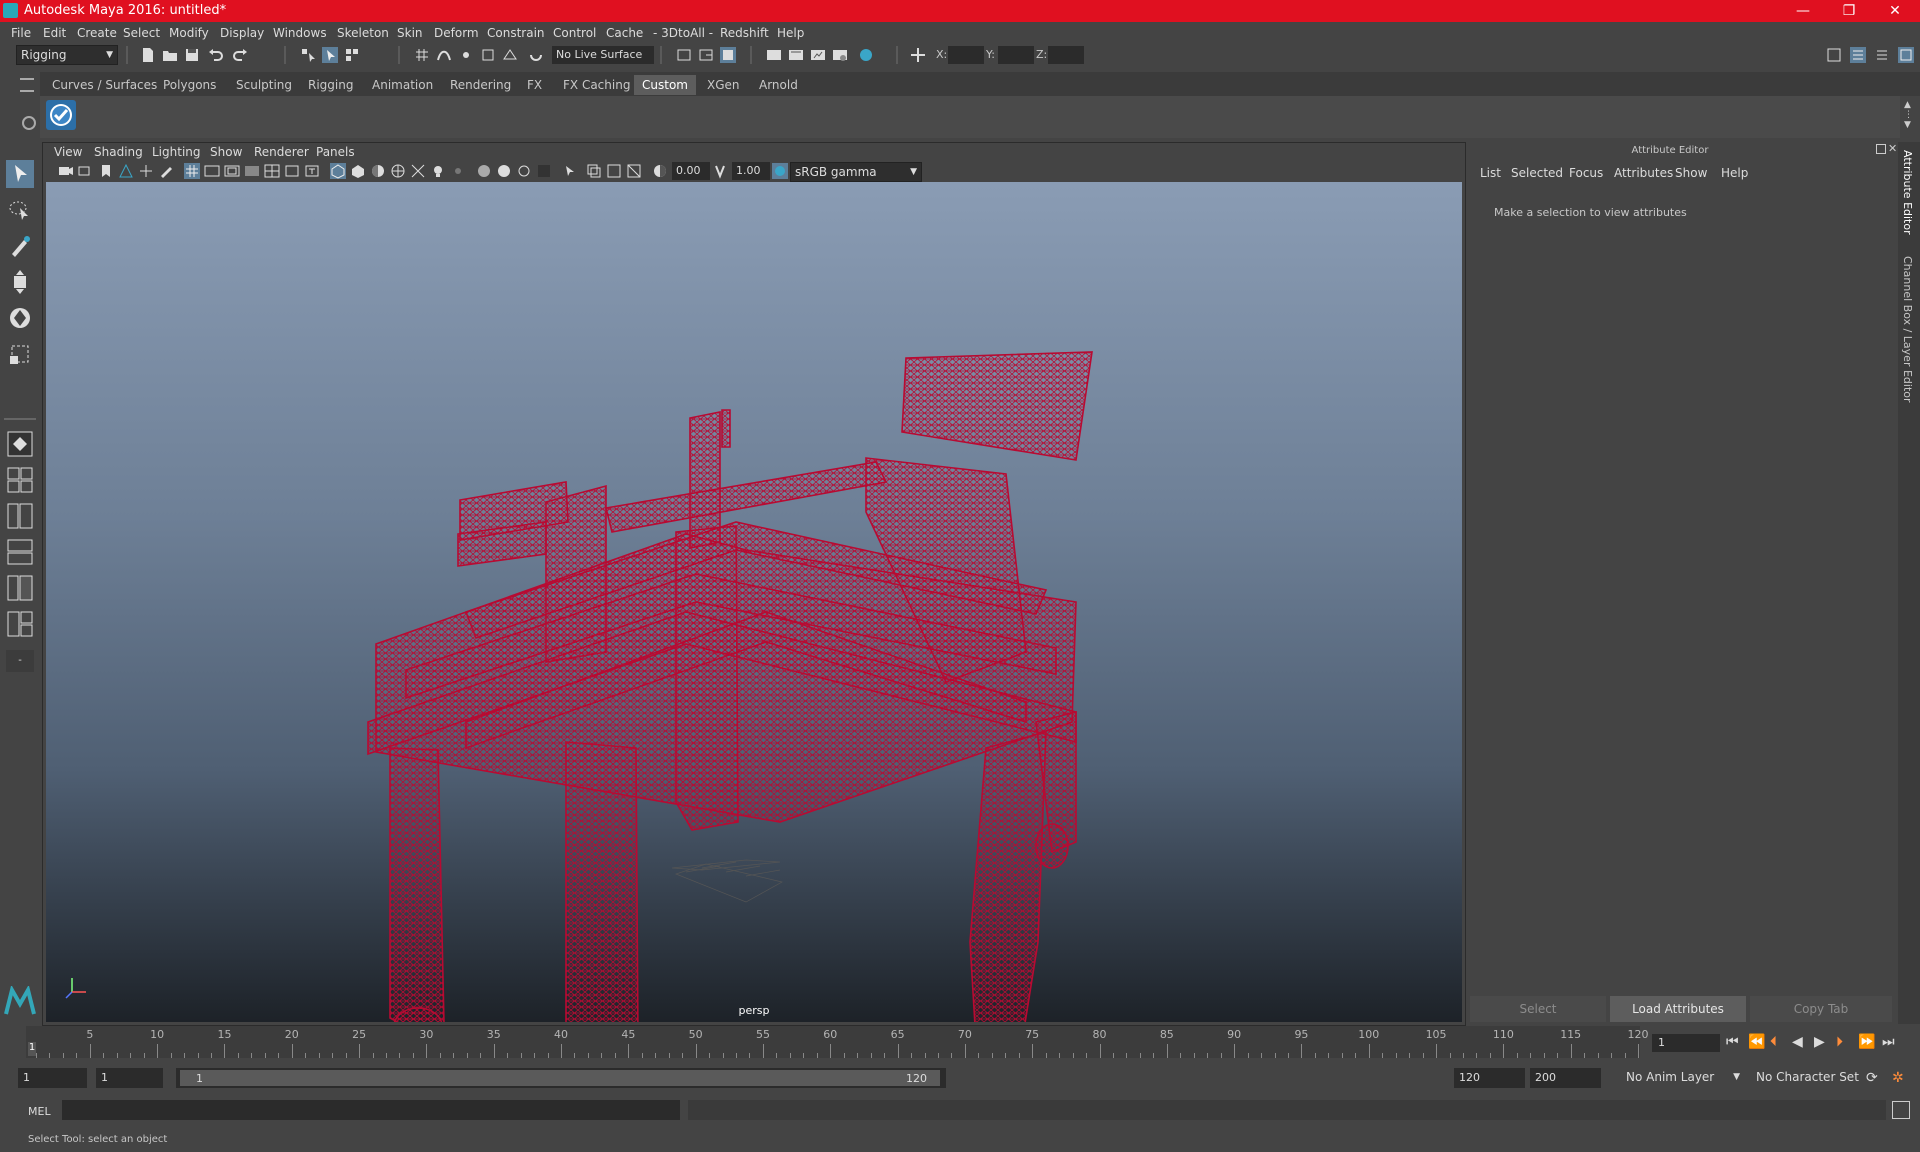  I want to click on construction-history-icon, so click(728, 55).